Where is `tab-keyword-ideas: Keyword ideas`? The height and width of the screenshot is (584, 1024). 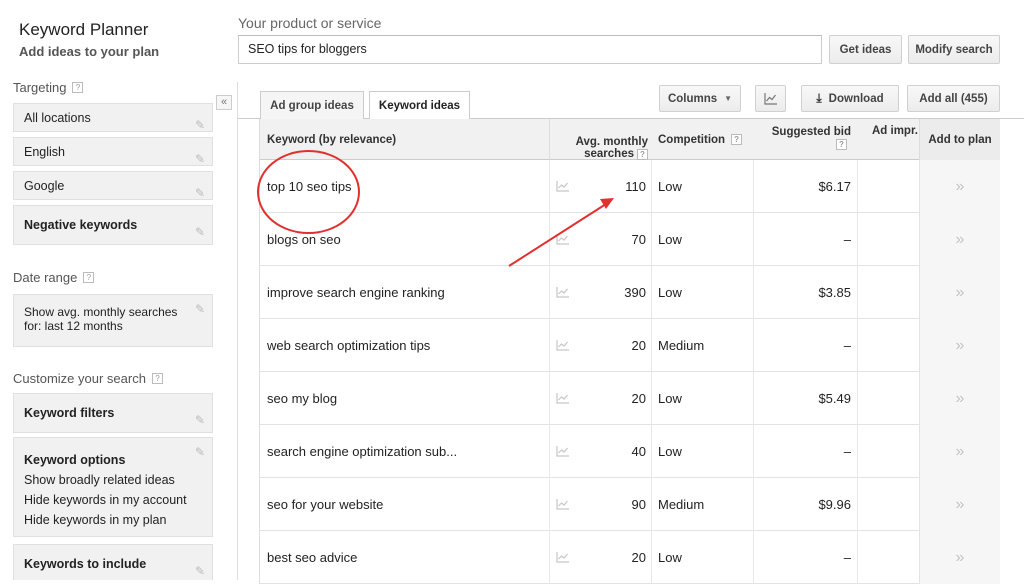 tab-keyword-ideas: Keyword ideas is located at coordinates (419, 105).